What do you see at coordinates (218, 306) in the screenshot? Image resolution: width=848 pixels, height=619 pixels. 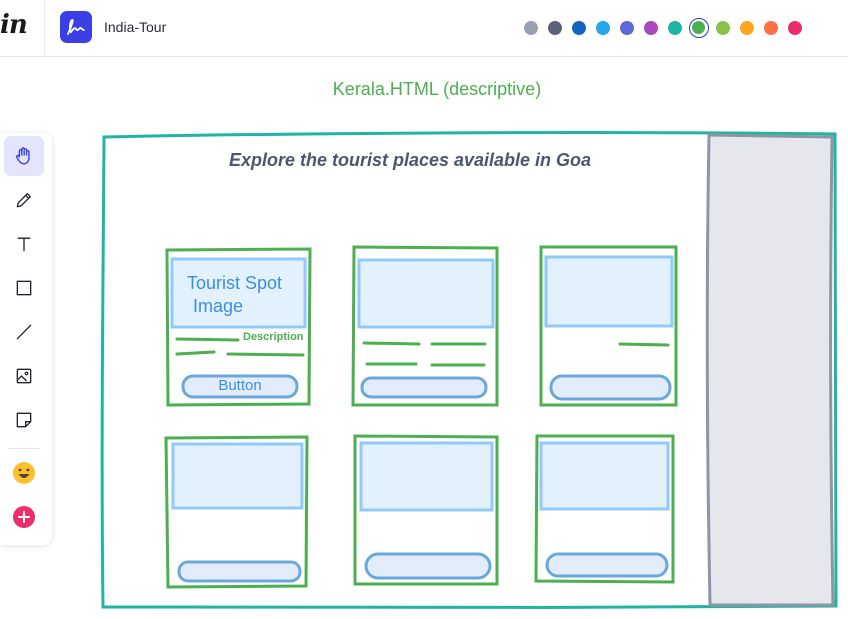 I see `image-placeholder-label-line2: Image` at bounding box center [218, 306].